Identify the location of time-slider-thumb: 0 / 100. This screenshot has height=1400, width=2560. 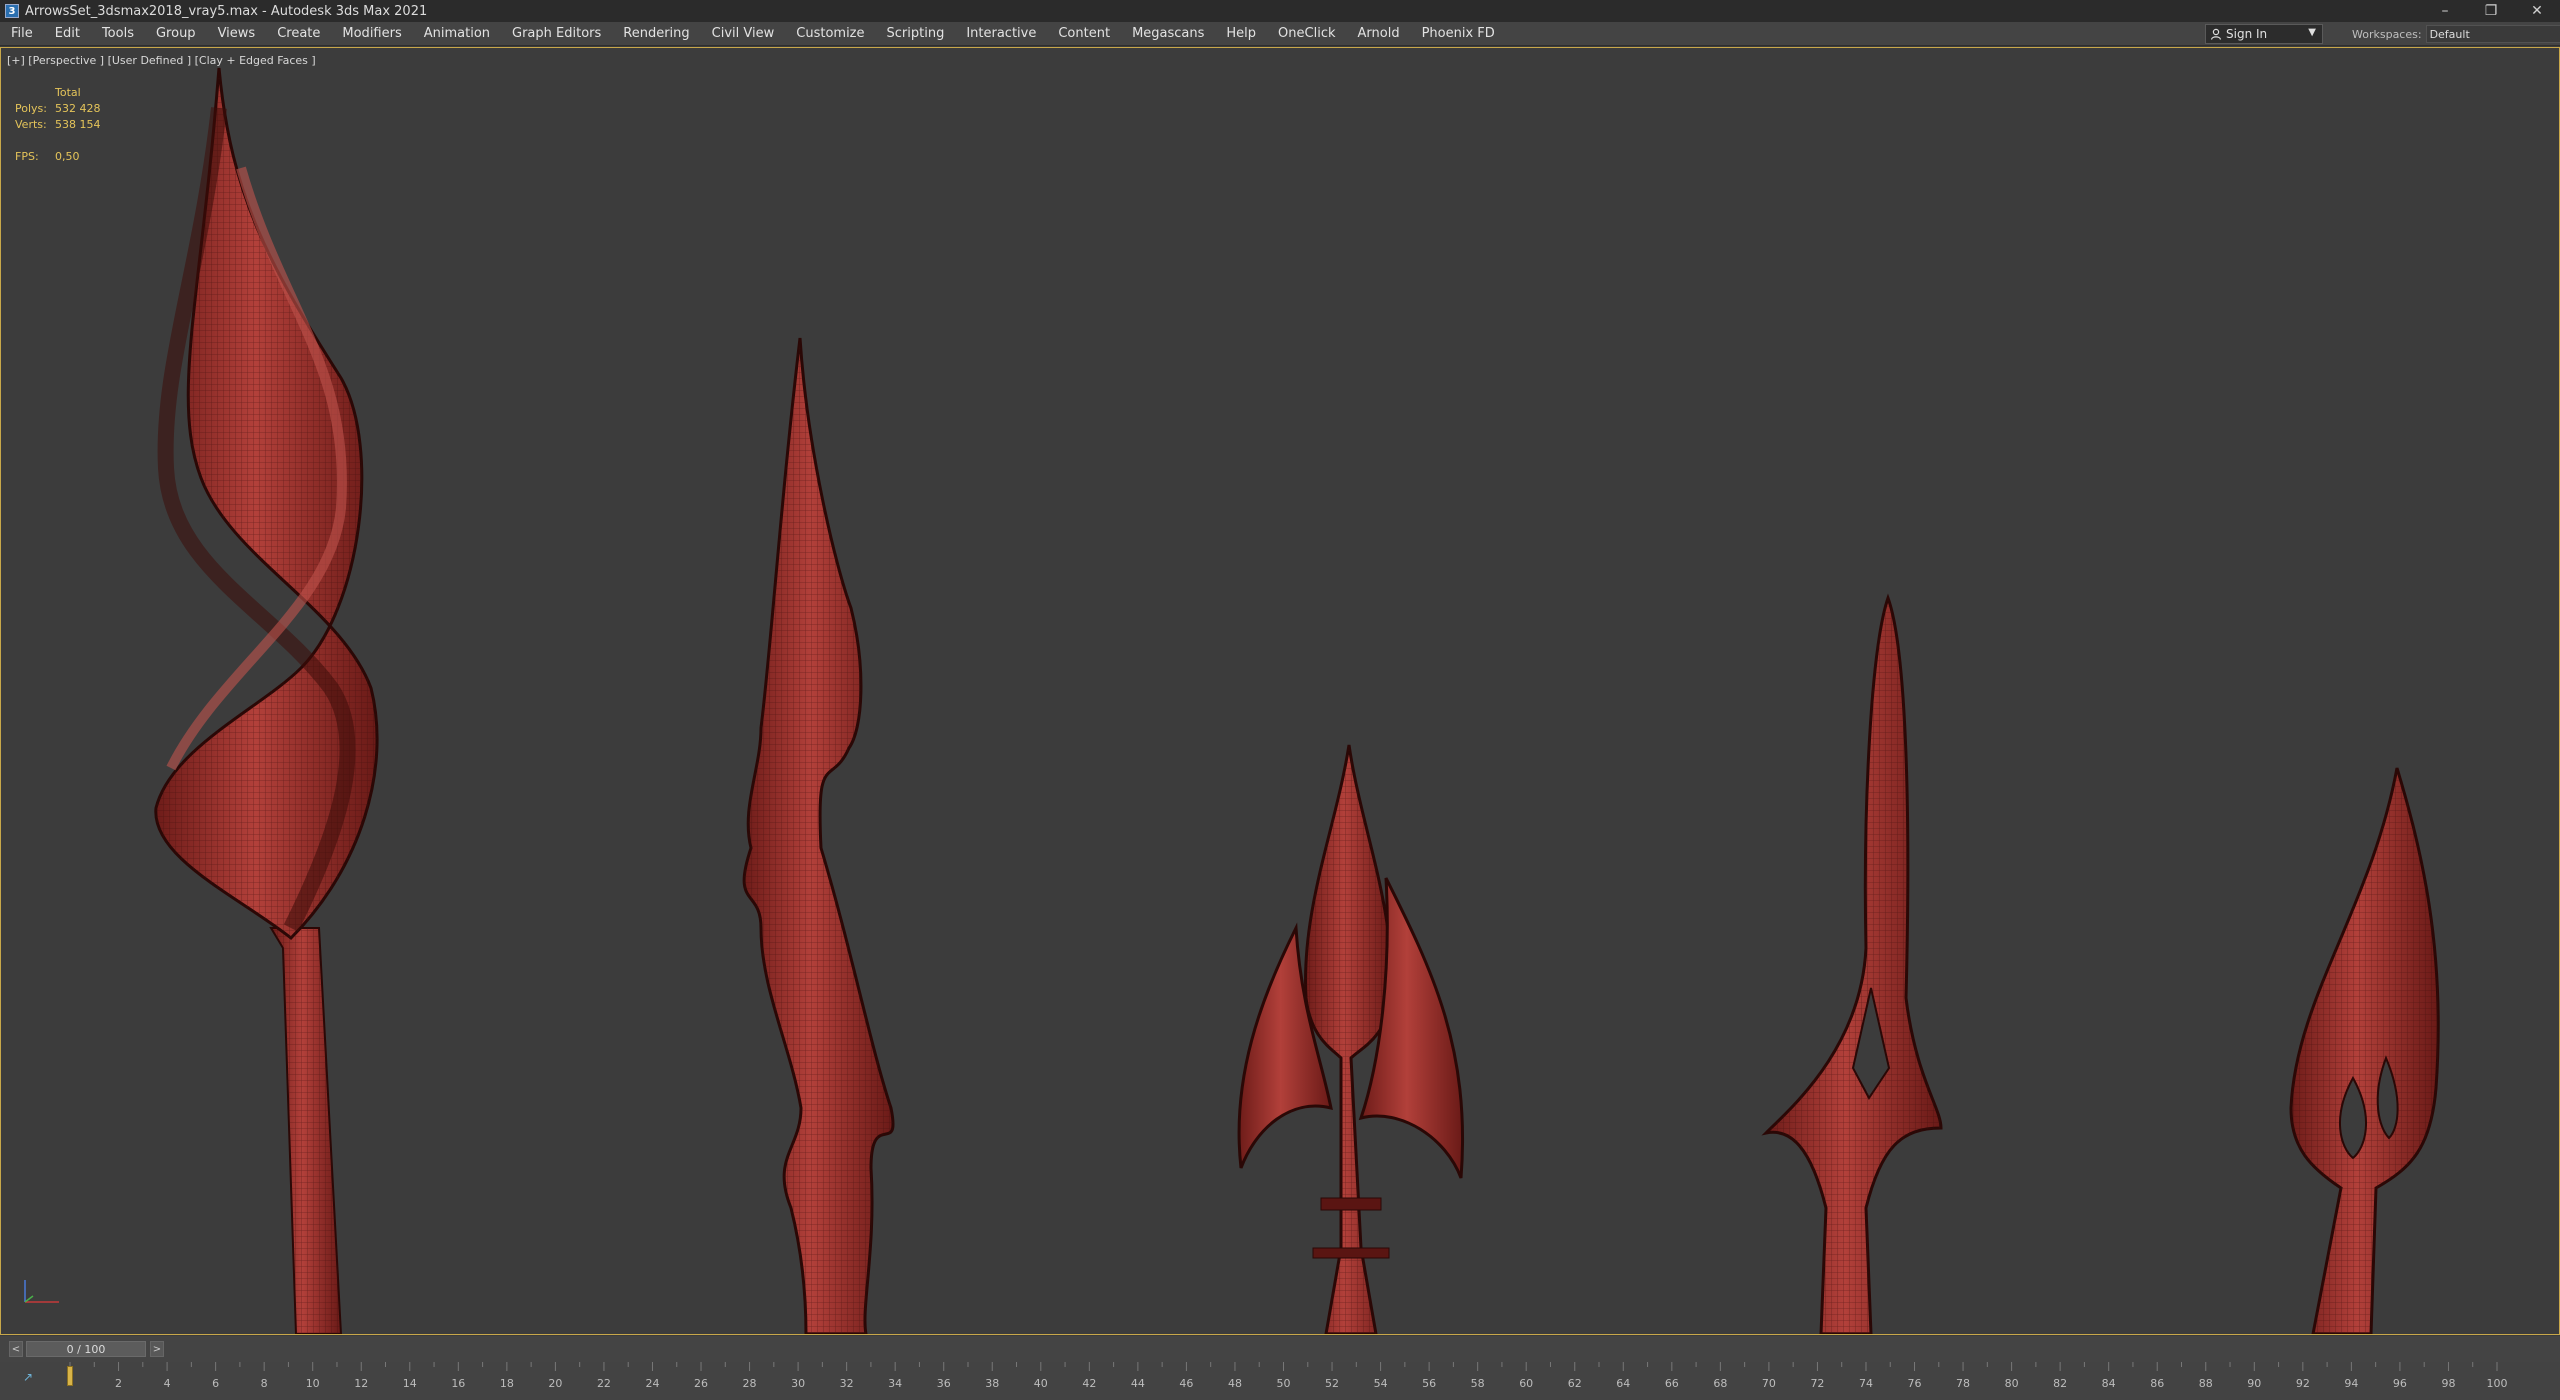
(86, 1349).